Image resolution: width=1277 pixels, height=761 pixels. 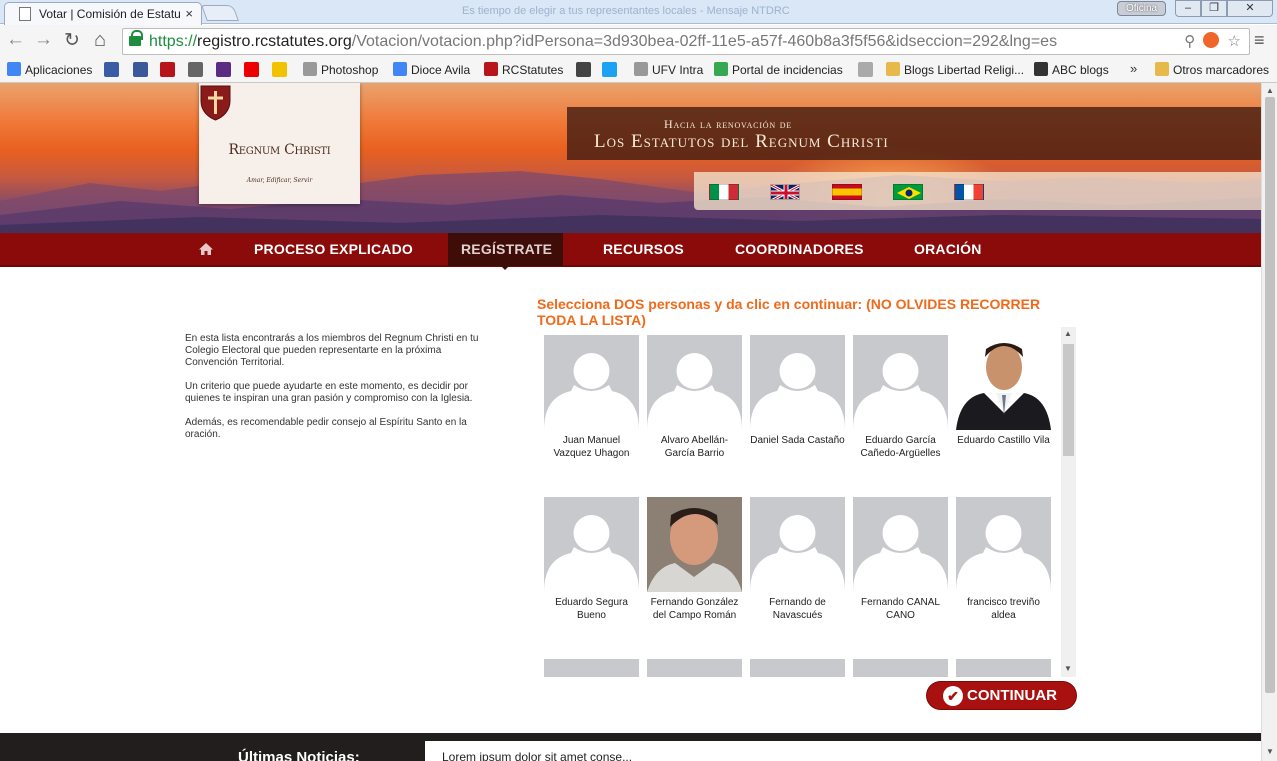 What do you see at coordinates (110, 14) in the screenshot?
I see `tab-title: Votar | Comisión de Estatu` at bounding box center [110, 14].